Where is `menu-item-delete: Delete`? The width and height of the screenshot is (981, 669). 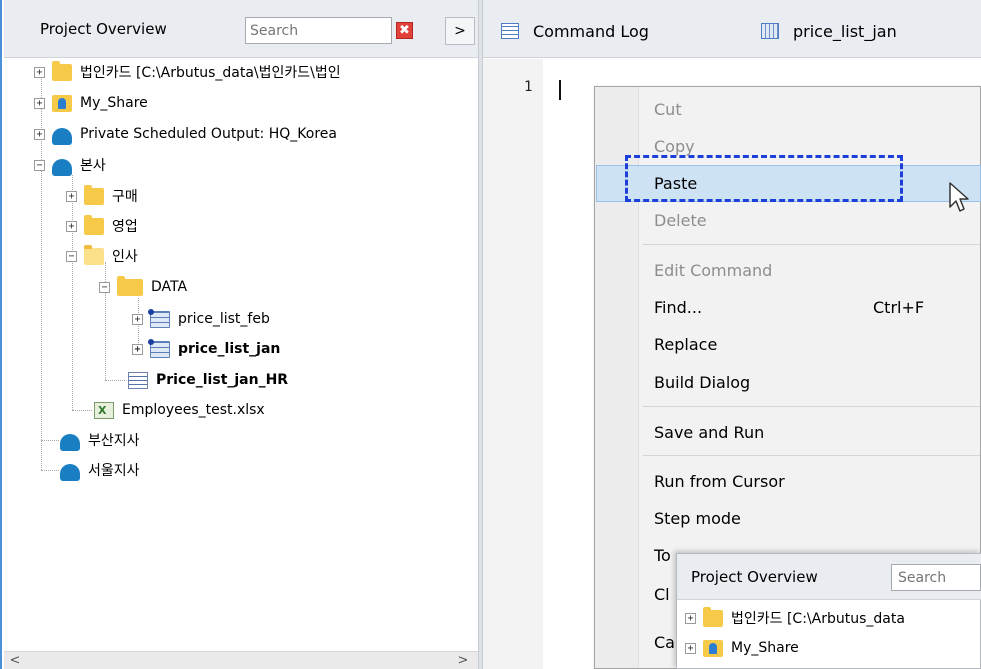
menu-item-delete: Delete is located at coordinates (788, 220).